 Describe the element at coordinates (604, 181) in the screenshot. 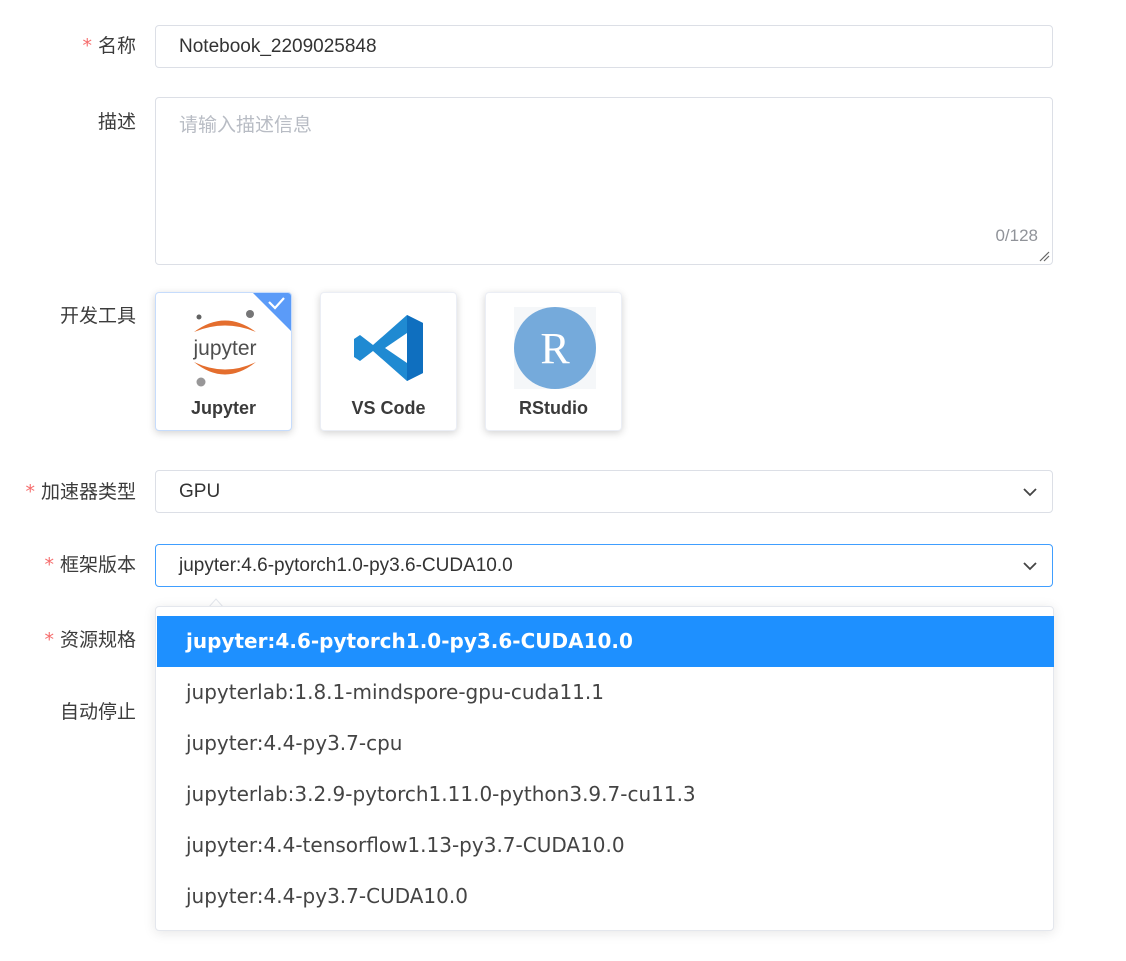

I see `description-textarea: 请输入描述信息 0/128` at that location.